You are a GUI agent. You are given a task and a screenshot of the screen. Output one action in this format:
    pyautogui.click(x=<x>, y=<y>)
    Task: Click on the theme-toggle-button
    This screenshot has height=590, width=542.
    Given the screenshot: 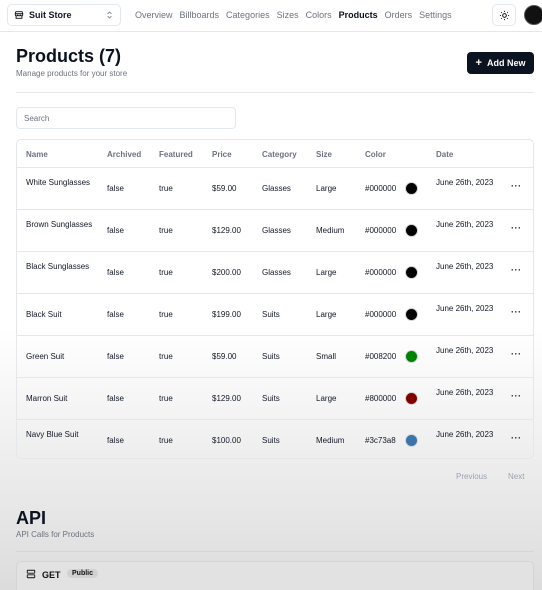 What is the action you would take?
    pyautogui.click(x=504, y=15)
    